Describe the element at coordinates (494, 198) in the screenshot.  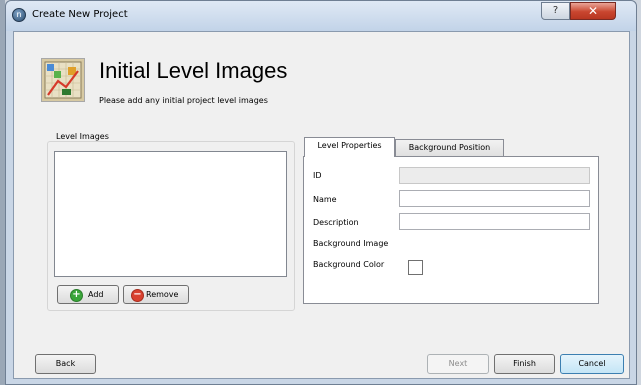
I see `name-field` at that location.